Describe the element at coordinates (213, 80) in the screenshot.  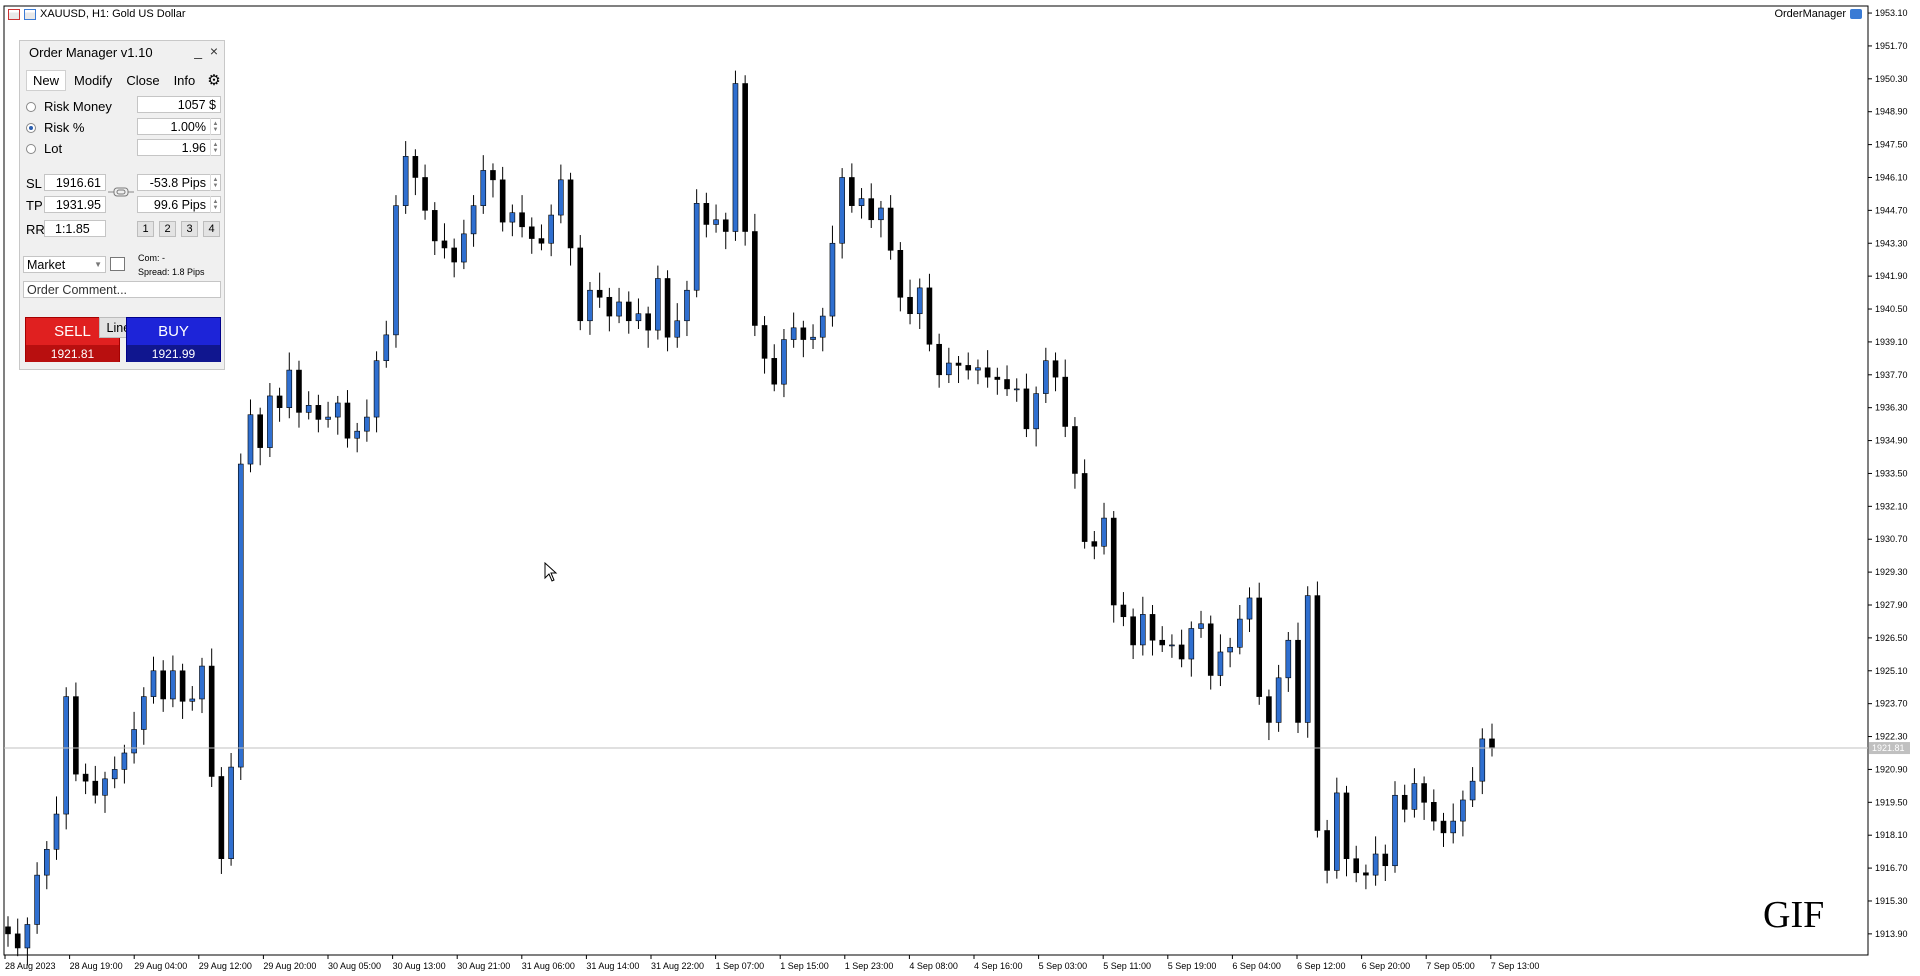
I see `gear-icon: ⚙` at that location.